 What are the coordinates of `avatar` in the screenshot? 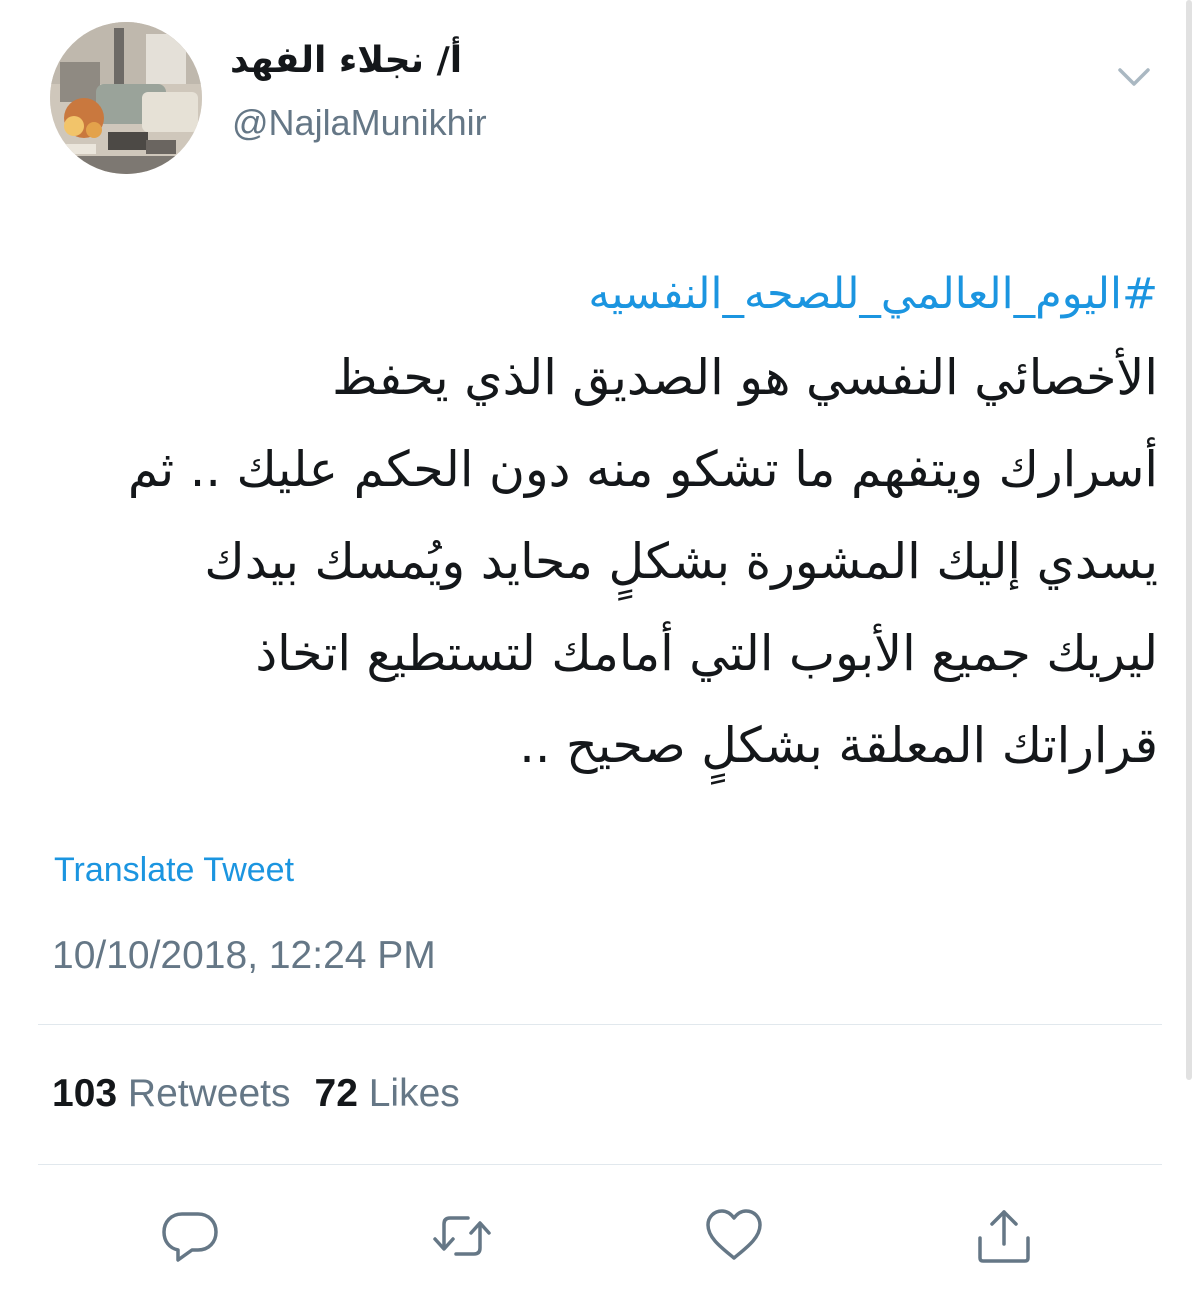 It's located at (126, 98).